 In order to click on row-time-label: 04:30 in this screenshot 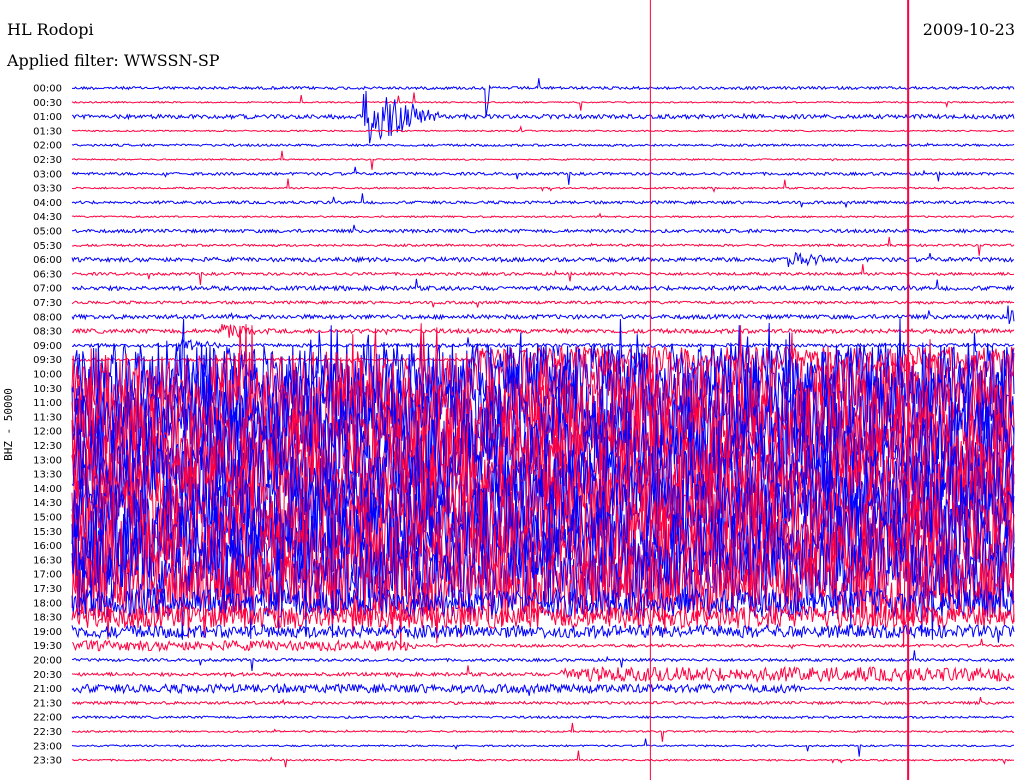, I will do `click(47, 217)`.